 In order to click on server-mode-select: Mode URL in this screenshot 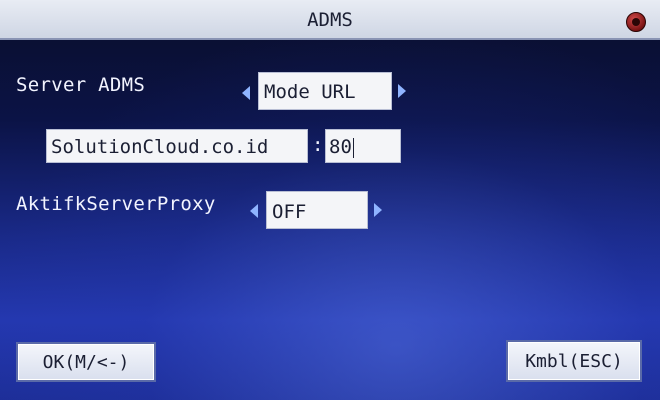, I will do `click(325, 91)`.